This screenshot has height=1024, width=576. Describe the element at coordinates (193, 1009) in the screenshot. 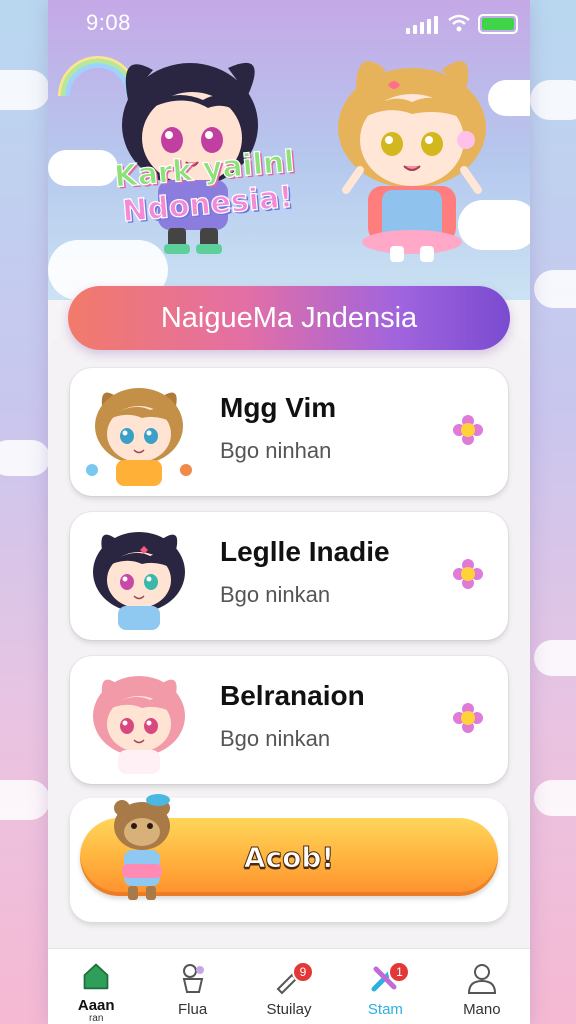

I see `nav-label: Flua` at that location.